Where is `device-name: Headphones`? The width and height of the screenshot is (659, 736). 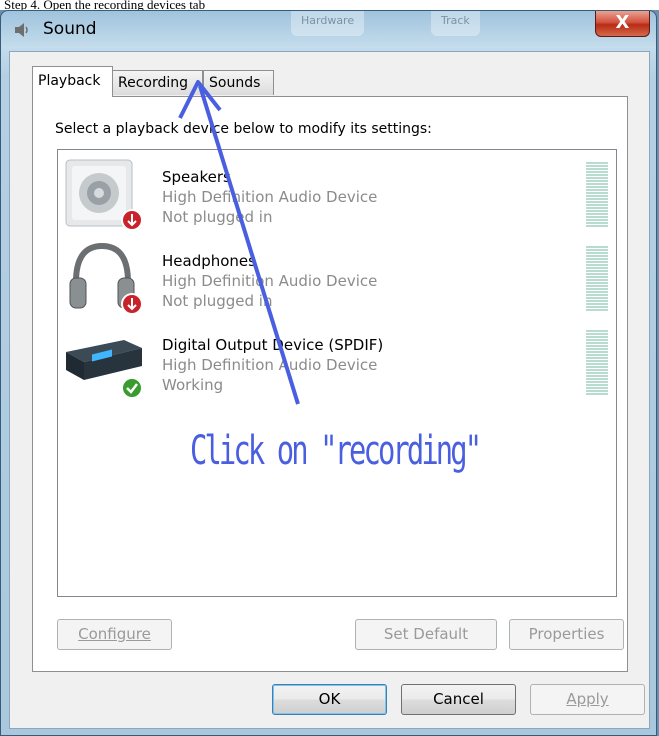
device-name: Headphones is located at coordinates (209, 261).